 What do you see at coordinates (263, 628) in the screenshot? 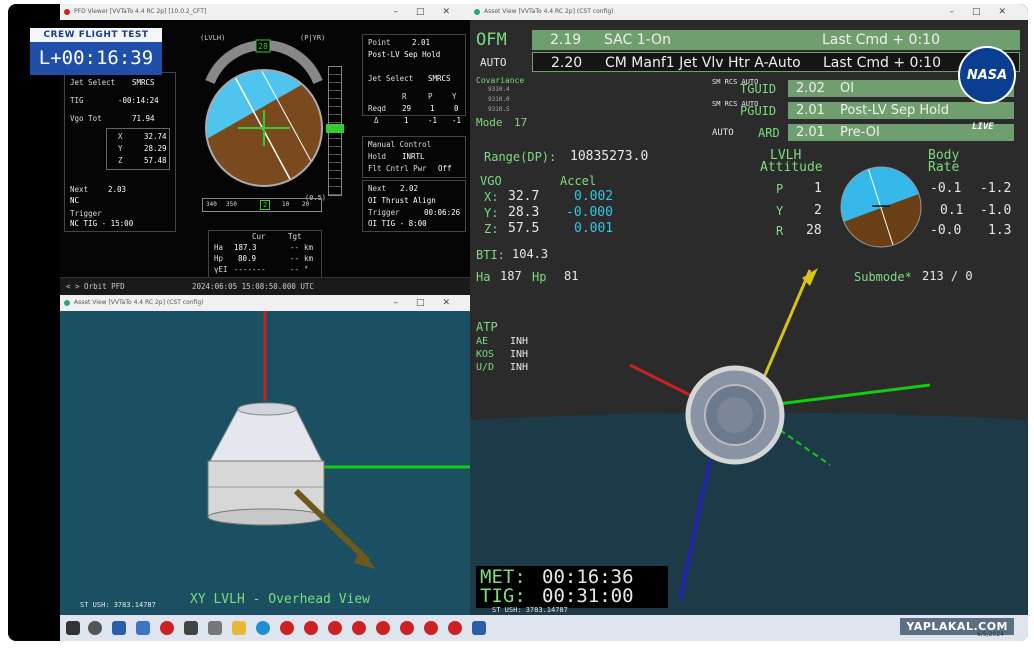
I see `edge-icon` at bounding box center [263, 628].